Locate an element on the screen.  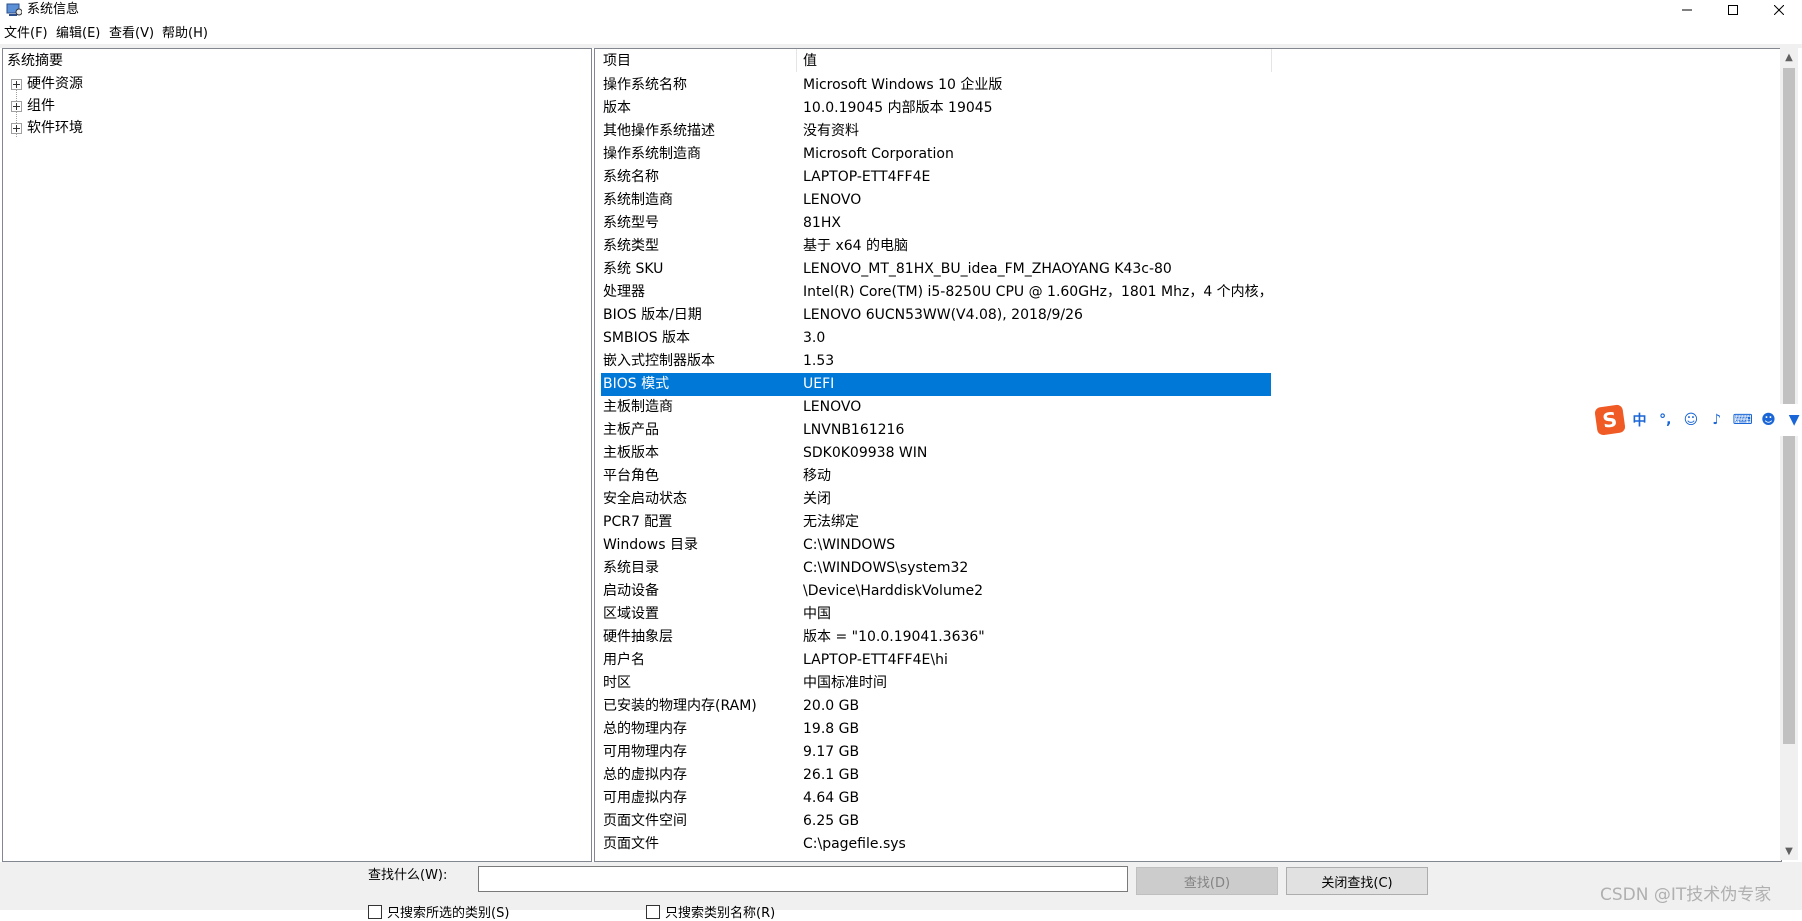
table-row: 操作系统名称 Microsoft Windows 10 企业版 is located at coordinates (936, 85).